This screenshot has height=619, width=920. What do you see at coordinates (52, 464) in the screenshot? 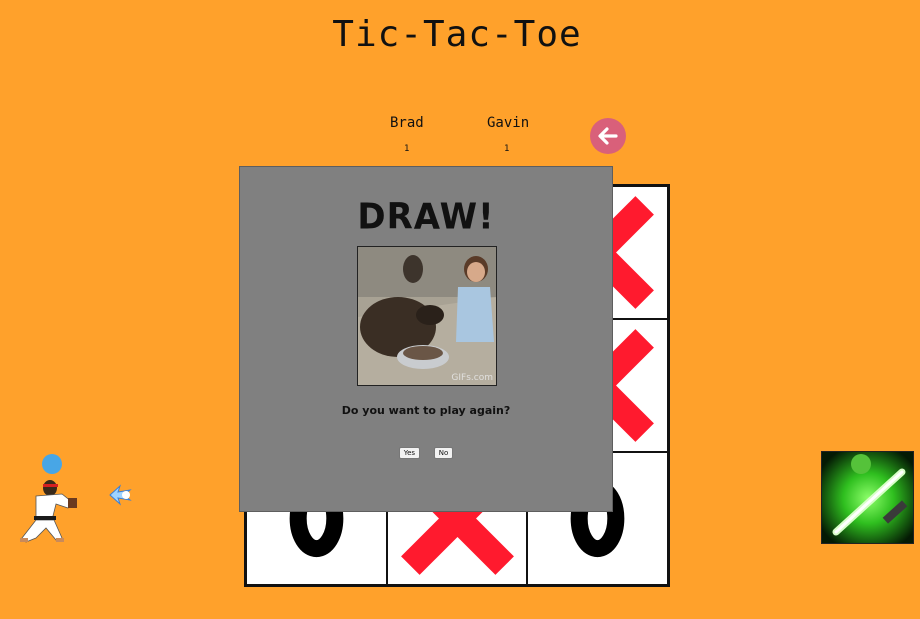
I see `player1-indicator-dot` at bounding box center [52, 464].